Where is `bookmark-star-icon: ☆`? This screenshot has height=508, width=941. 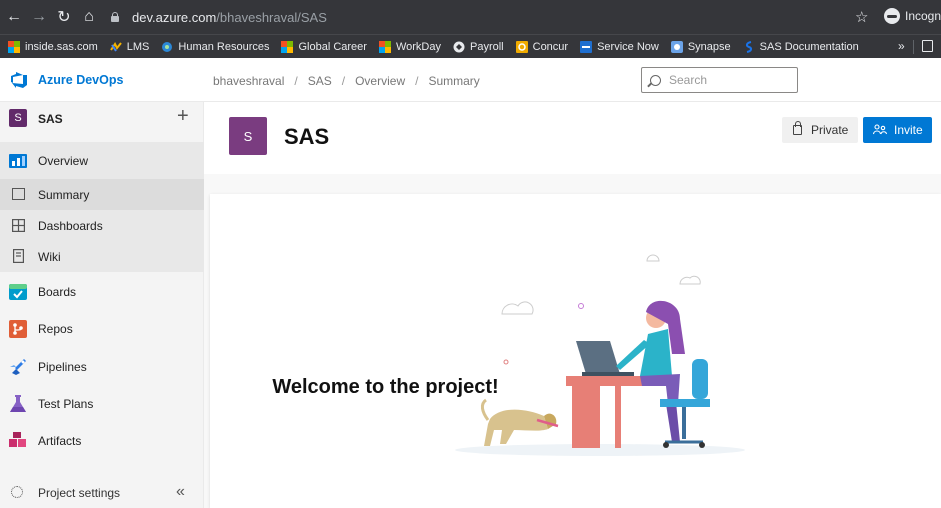 bookmark-star-icon: ☆ is located at coordinates (861, 17).